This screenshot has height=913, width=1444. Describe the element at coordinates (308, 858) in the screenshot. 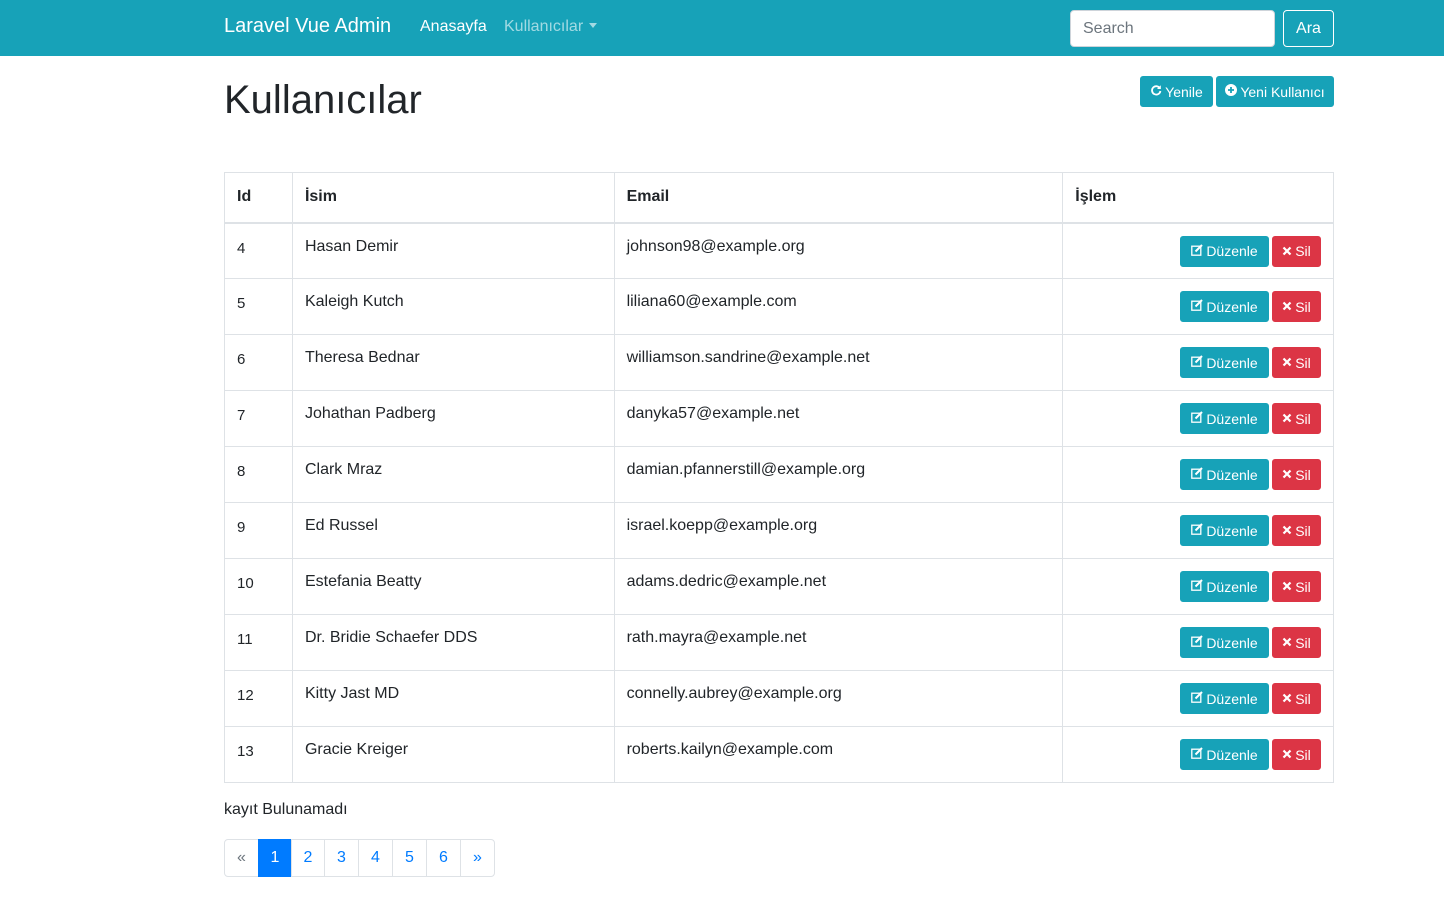

I see `pagination-page: 2` at that location.